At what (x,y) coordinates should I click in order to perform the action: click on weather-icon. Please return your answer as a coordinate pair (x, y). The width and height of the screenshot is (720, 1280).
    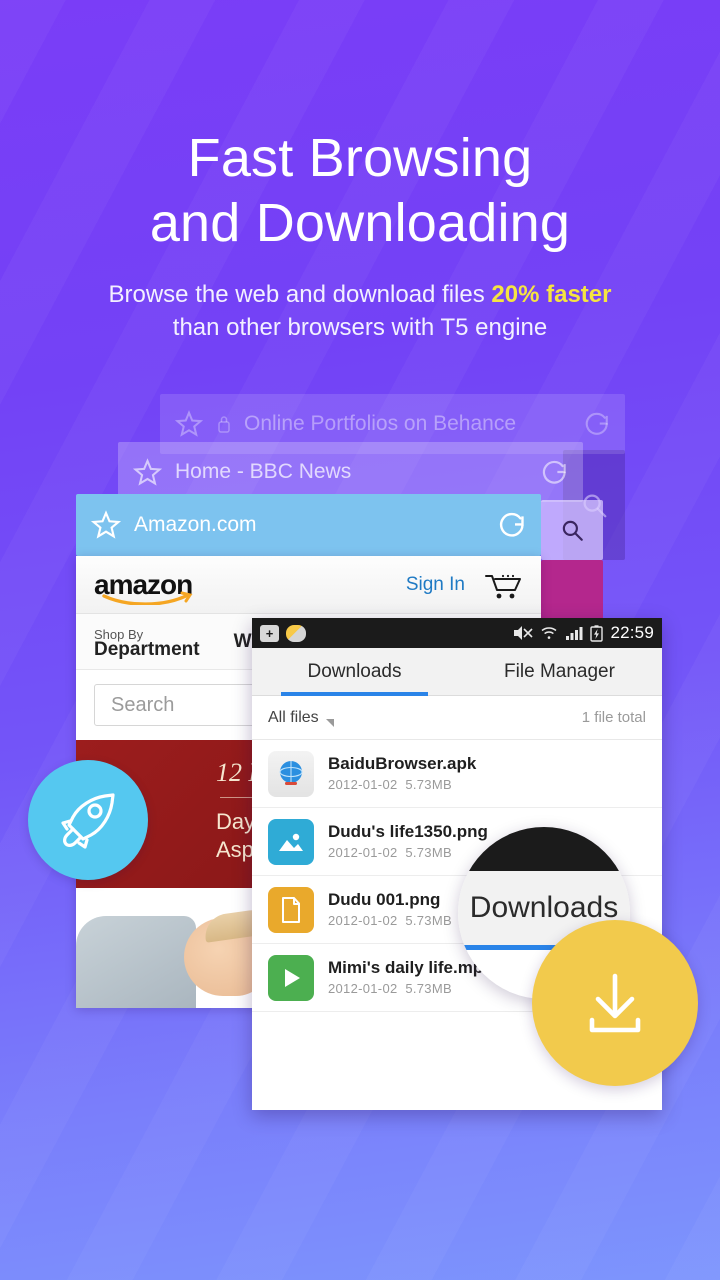
    Looking at the image, I should click on (296, 633).